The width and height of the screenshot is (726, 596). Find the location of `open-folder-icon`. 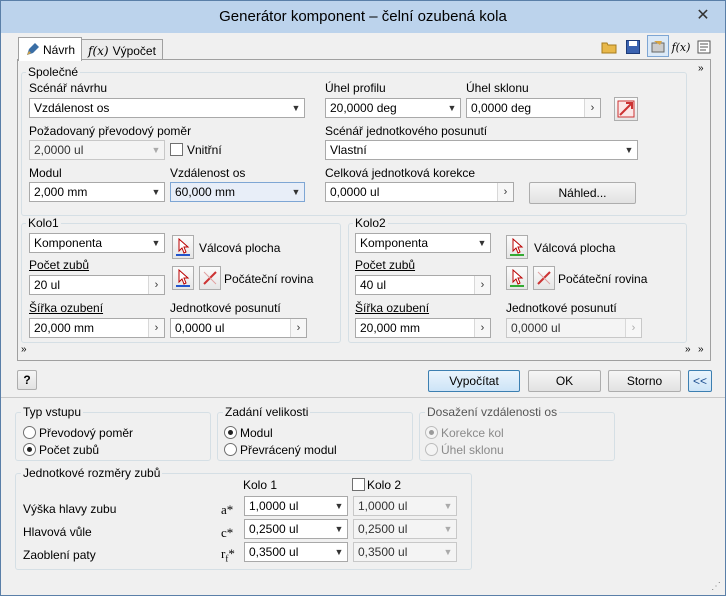

open-folder-icon is located at coordinates (609, 47).